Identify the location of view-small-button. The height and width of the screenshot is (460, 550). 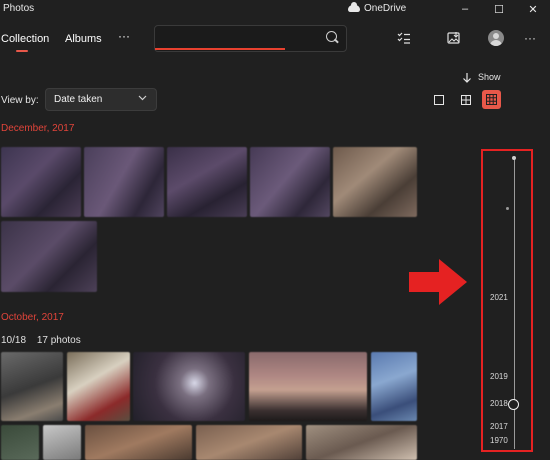
(491, 99).